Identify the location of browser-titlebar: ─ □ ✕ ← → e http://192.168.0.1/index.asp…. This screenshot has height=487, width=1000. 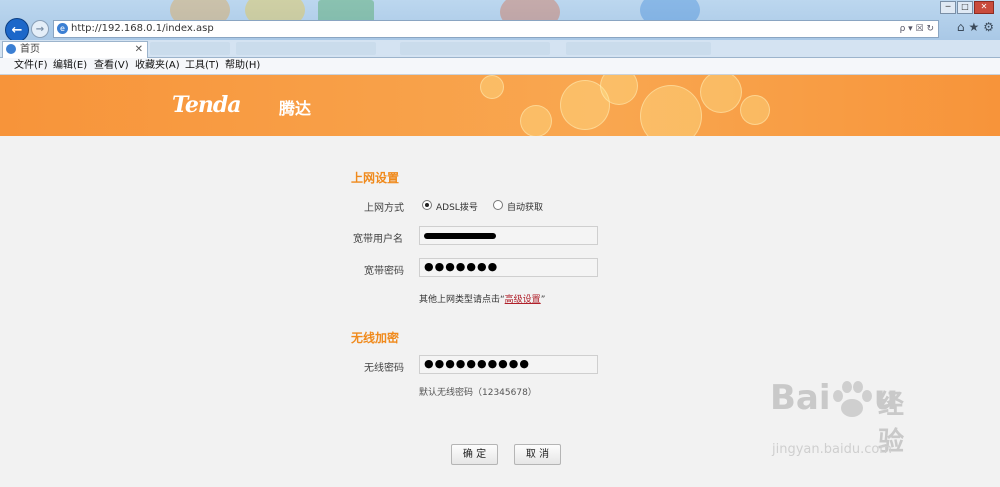
(500, 20).